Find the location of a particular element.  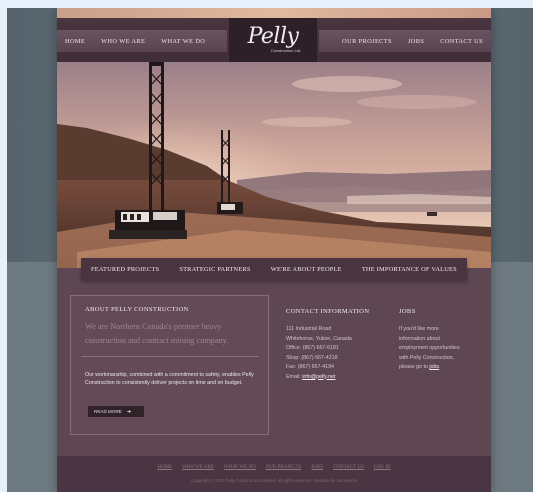

read-more-label: READ MORE is located at coordinates (108, 411).